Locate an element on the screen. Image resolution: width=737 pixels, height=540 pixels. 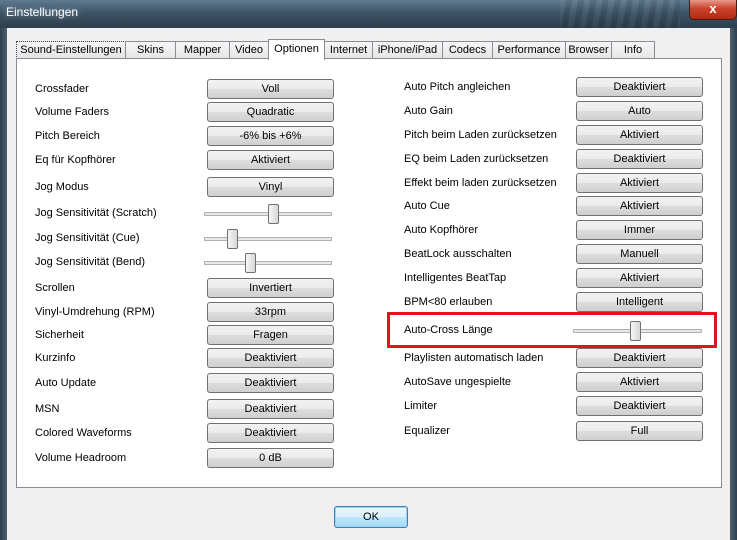
tab-iphone-ipad: iPhone/iPad is located at coordinates (407, 50).